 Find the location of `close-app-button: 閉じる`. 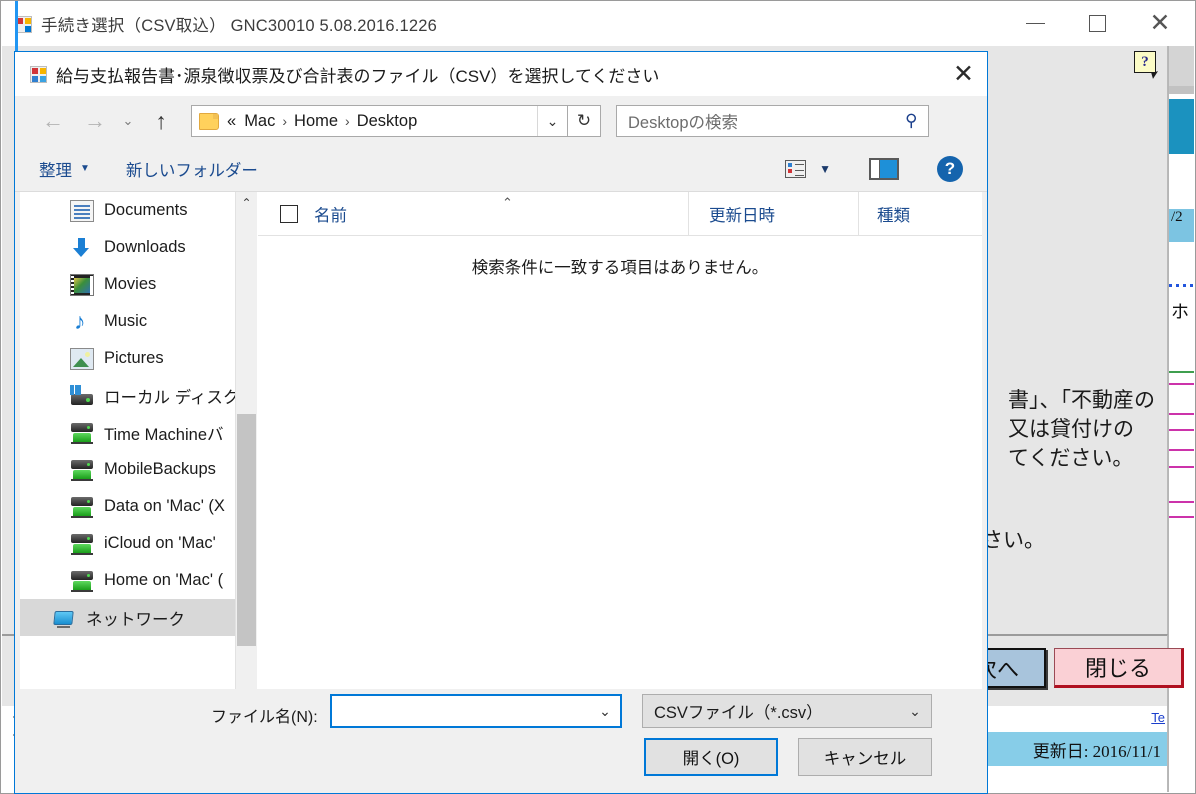

close-app-button: 閉じる is located at coordinates (1119, 668).